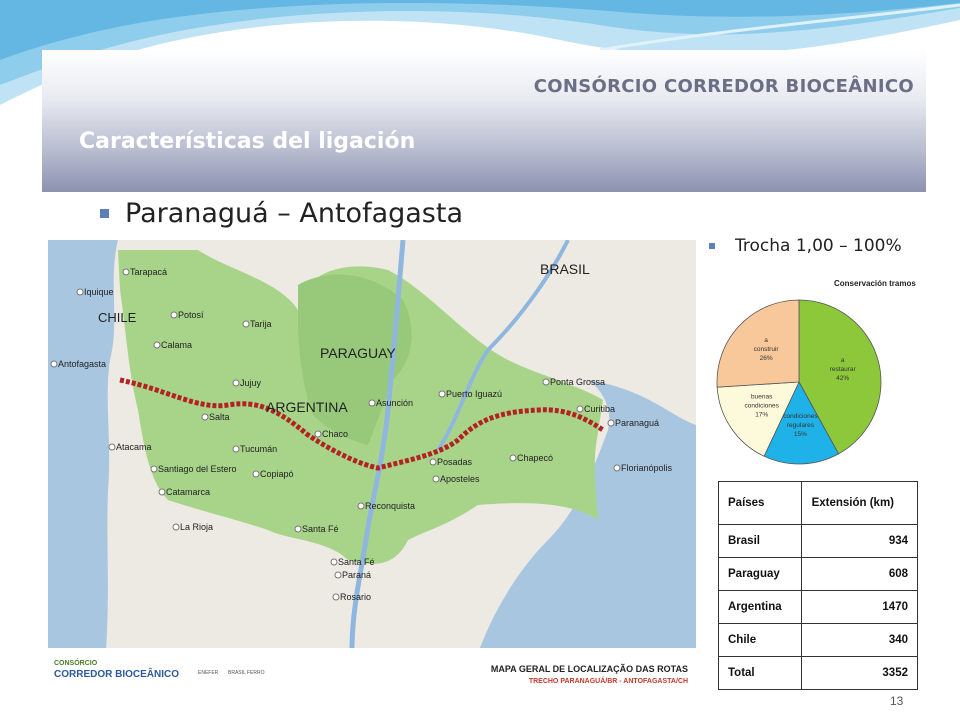 Image resolution: width=960 pixels, height=720 pixels. I want to click on table-row: Total 3352, so click(818, 673).